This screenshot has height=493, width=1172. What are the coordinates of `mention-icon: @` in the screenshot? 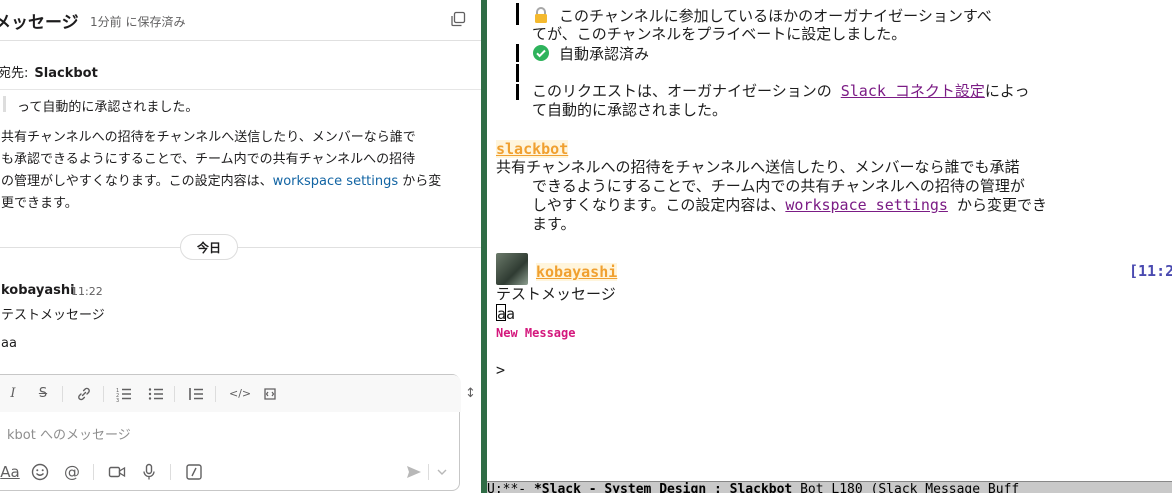 It's located at (72, 472).